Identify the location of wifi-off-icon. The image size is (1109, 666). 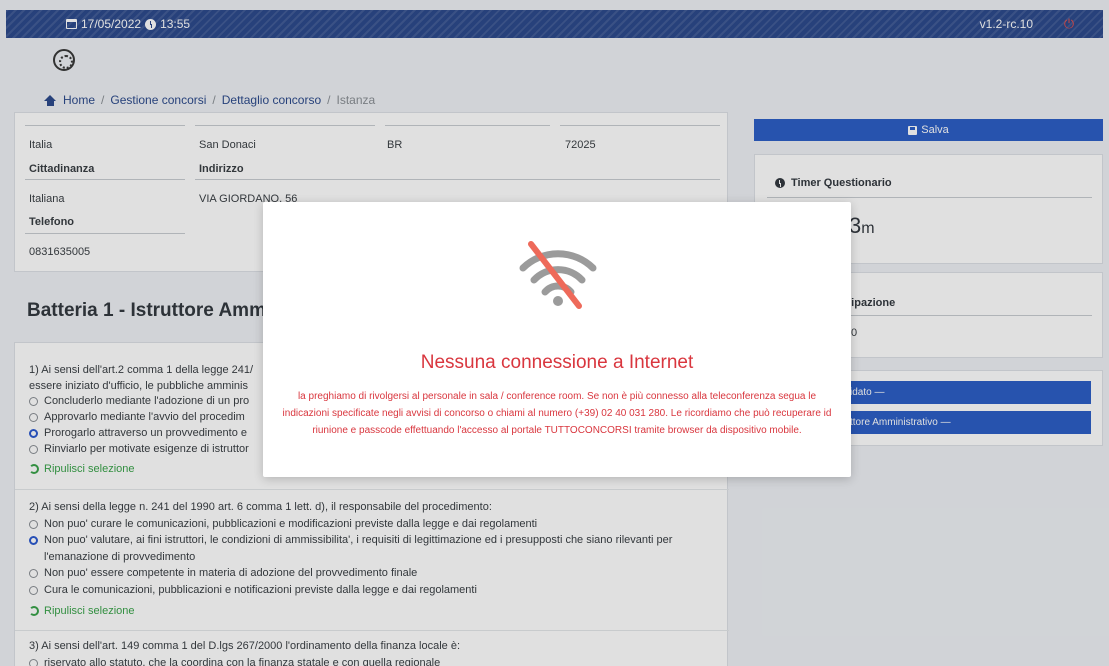
(558, 275).